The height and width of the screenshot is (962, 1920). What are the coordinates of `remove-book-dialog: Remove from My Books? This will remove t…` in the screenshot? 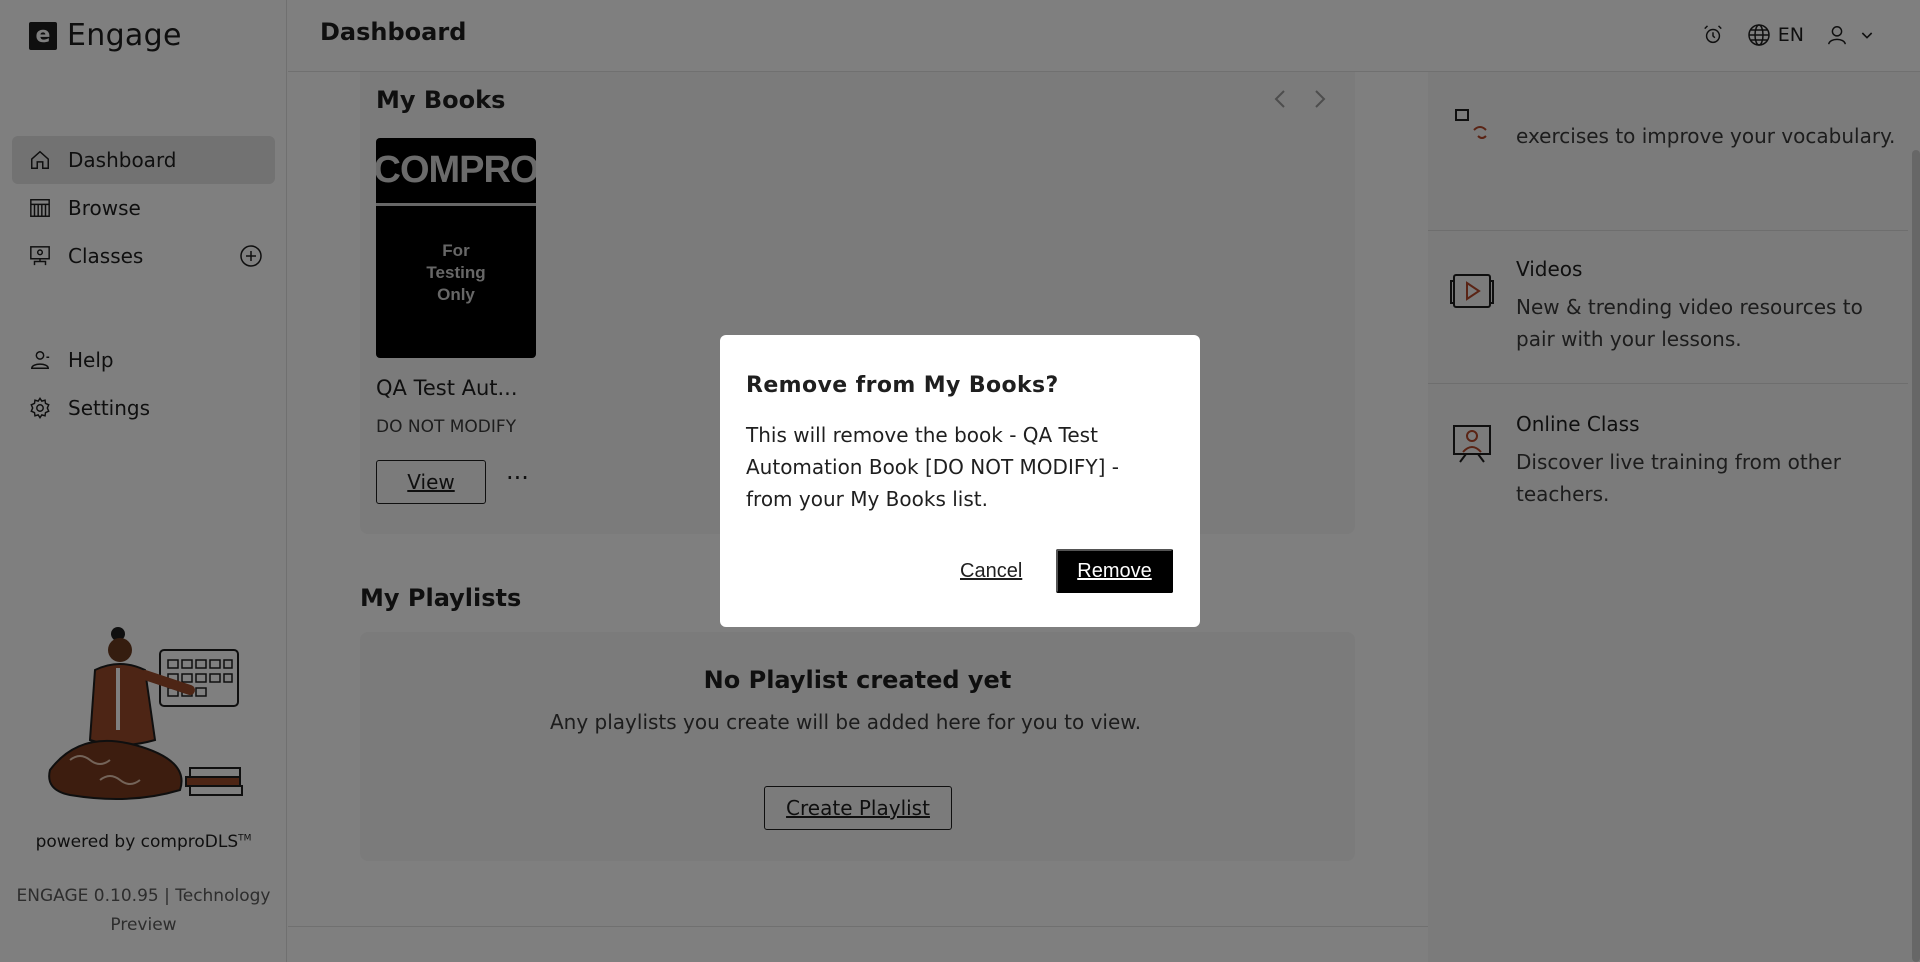 It's located at (960, 481).